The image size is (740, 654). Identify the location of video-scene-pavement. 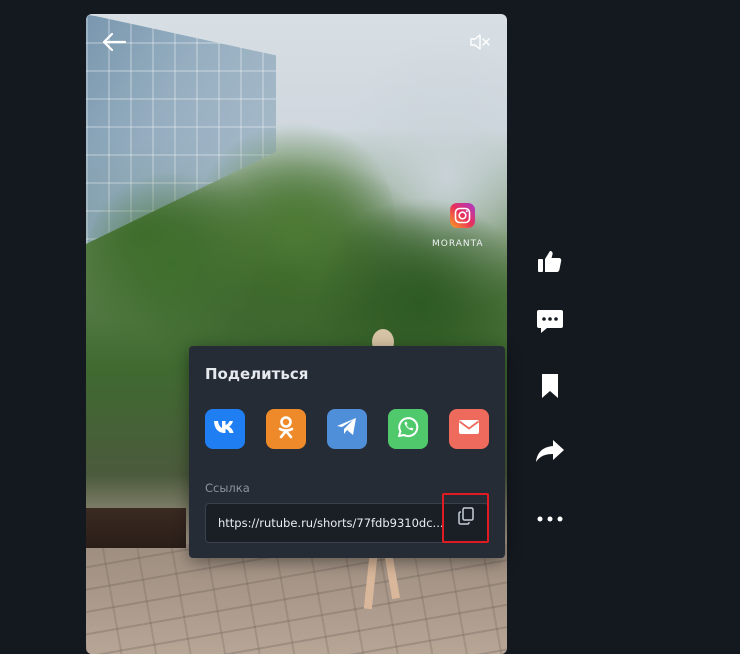
(296, 599).